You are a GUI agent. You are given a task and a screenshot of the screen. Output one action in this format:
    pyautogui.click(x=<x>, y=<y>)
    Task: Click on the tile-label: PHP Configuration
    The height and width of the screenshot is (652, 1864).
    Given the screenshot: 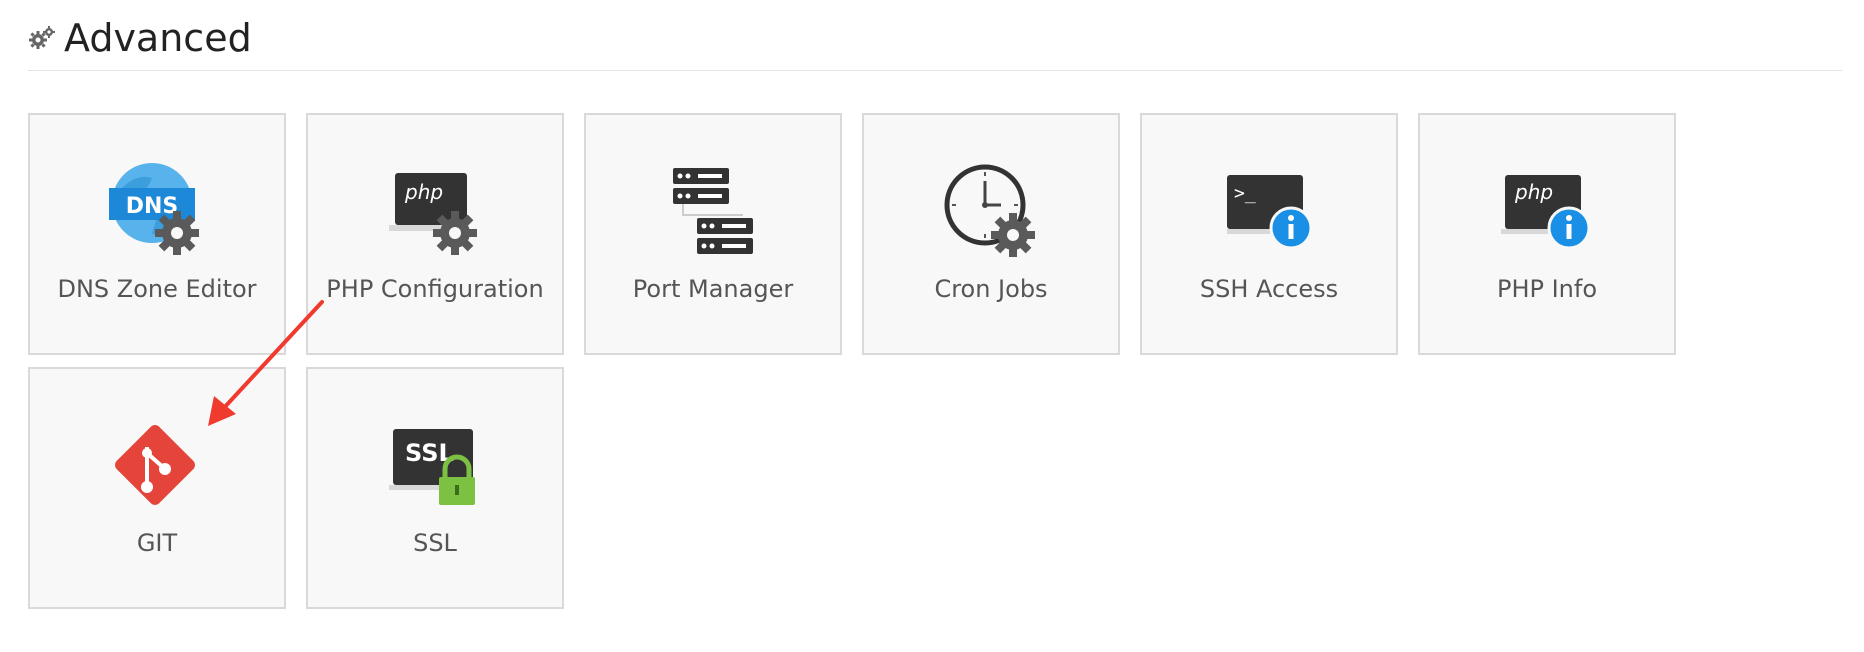 What is the action you would take?
    pyautogui.click(x=435, y=289)
    